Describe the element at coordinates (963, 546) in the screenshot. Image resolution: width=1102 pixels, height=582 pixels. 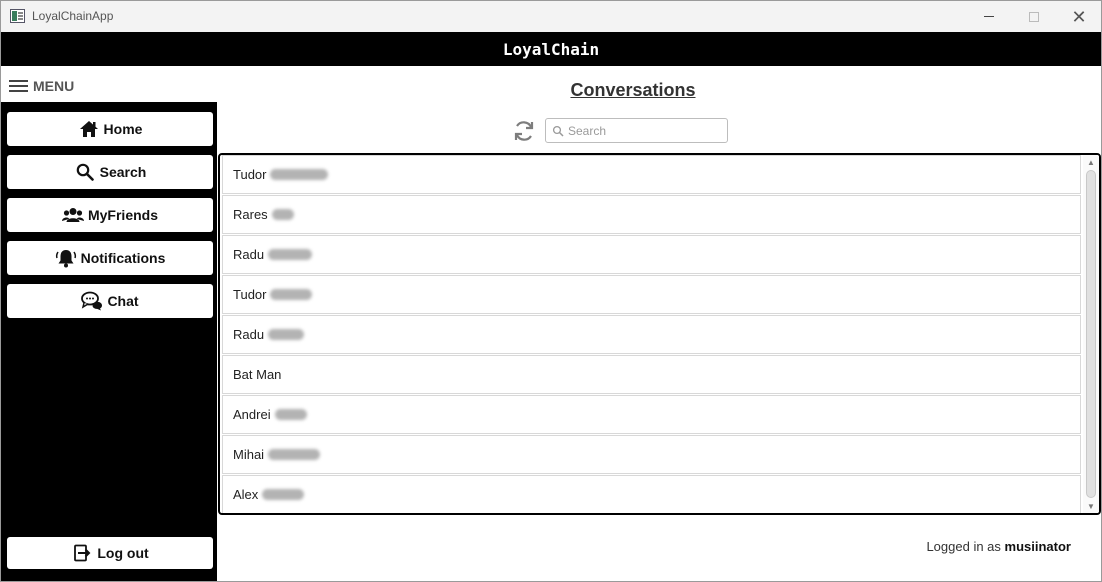
I see `login-status-prefix: Logged in as` at that location.